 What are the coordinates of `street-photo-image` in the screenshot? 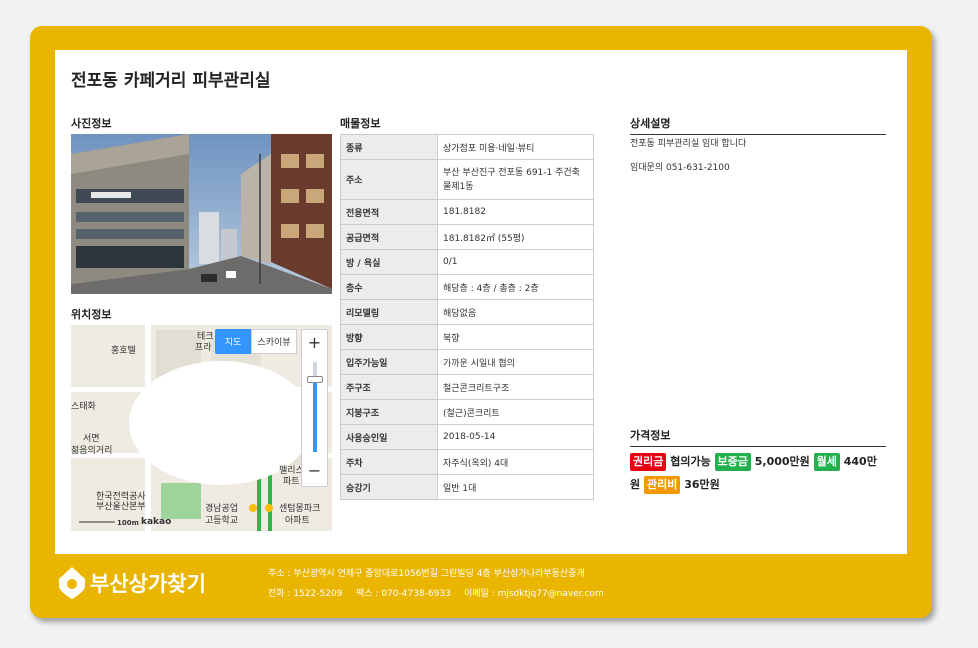 It's located at (201, 214).